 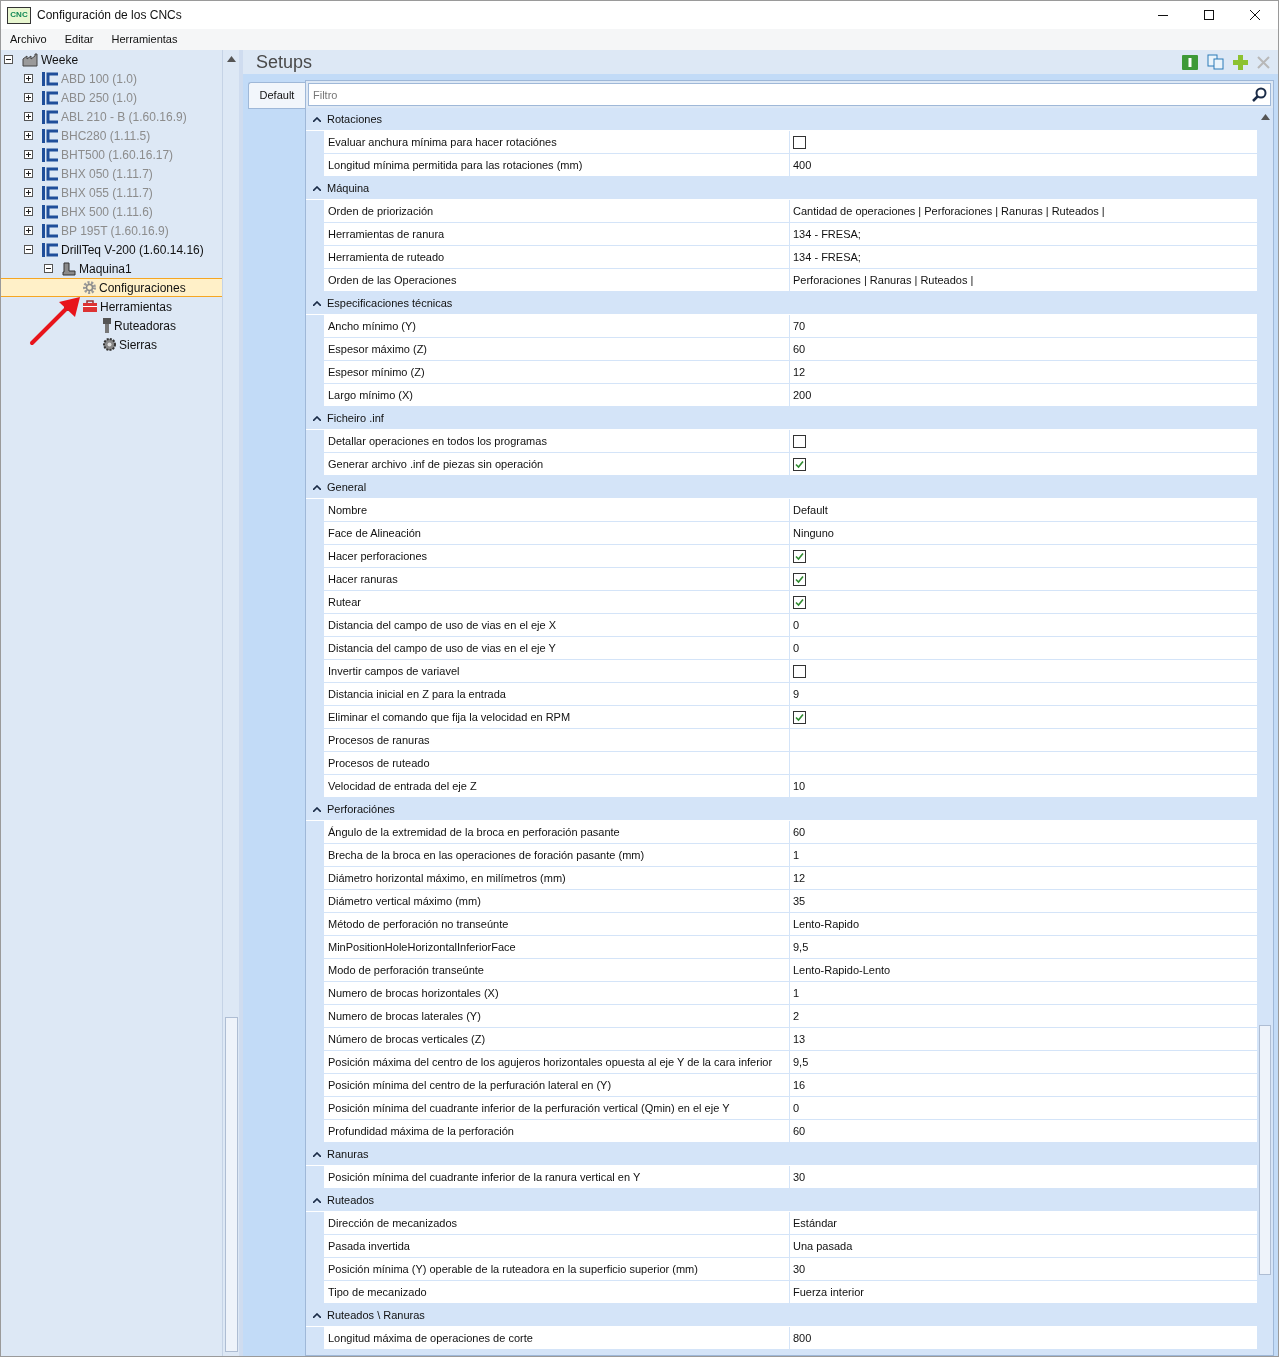 What do you see at coordinates (1023, 533) in the screenshot?
I see `property-value: Ninguno` at bounding box center [1023, 533].